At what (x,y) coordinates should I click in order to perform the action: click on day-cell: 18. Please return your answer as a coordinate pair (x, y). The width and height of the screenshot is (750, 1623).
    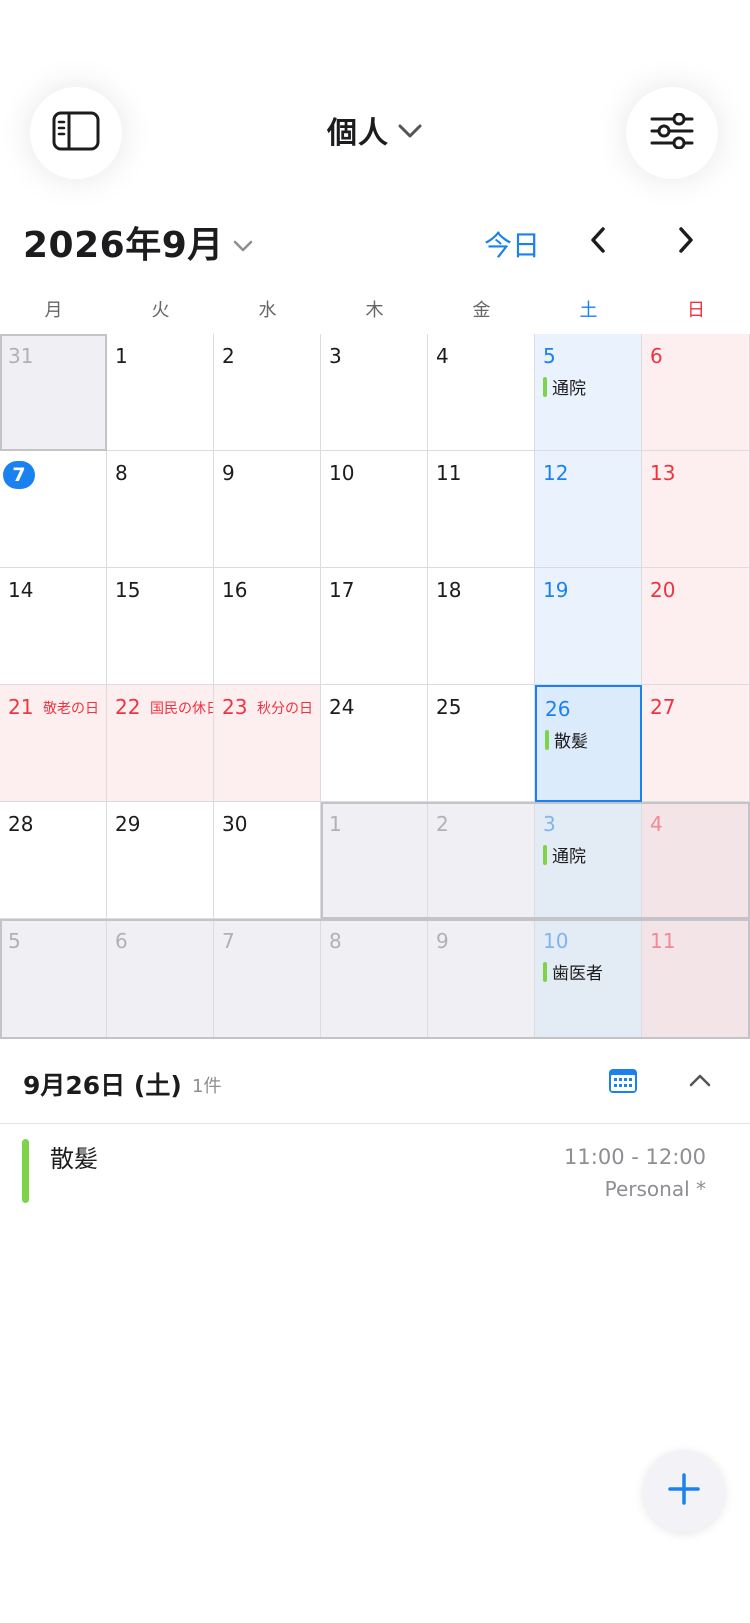
    Looking at the image, I should click on (481, 626).